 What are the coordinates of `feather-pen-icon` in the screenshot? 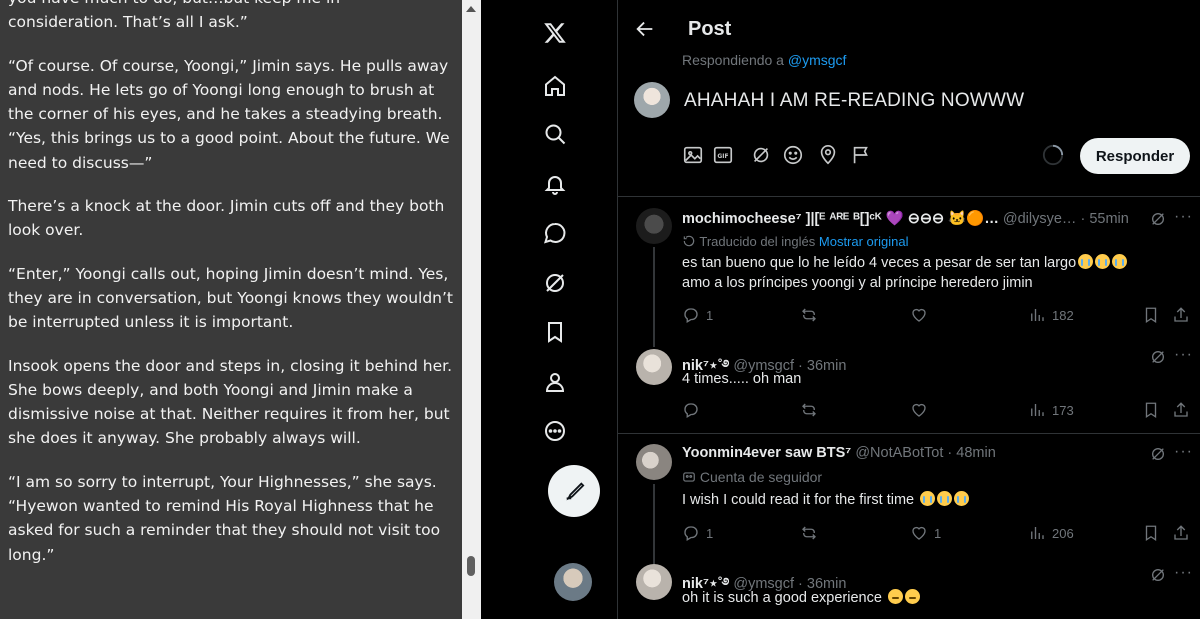 It's located at (575, 491).